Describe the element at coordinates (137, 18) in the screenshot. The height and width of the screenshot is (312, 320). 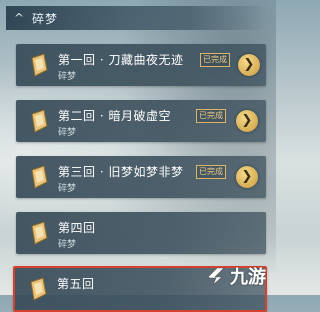
I see `category-header: ^ 碎梦` at that location.